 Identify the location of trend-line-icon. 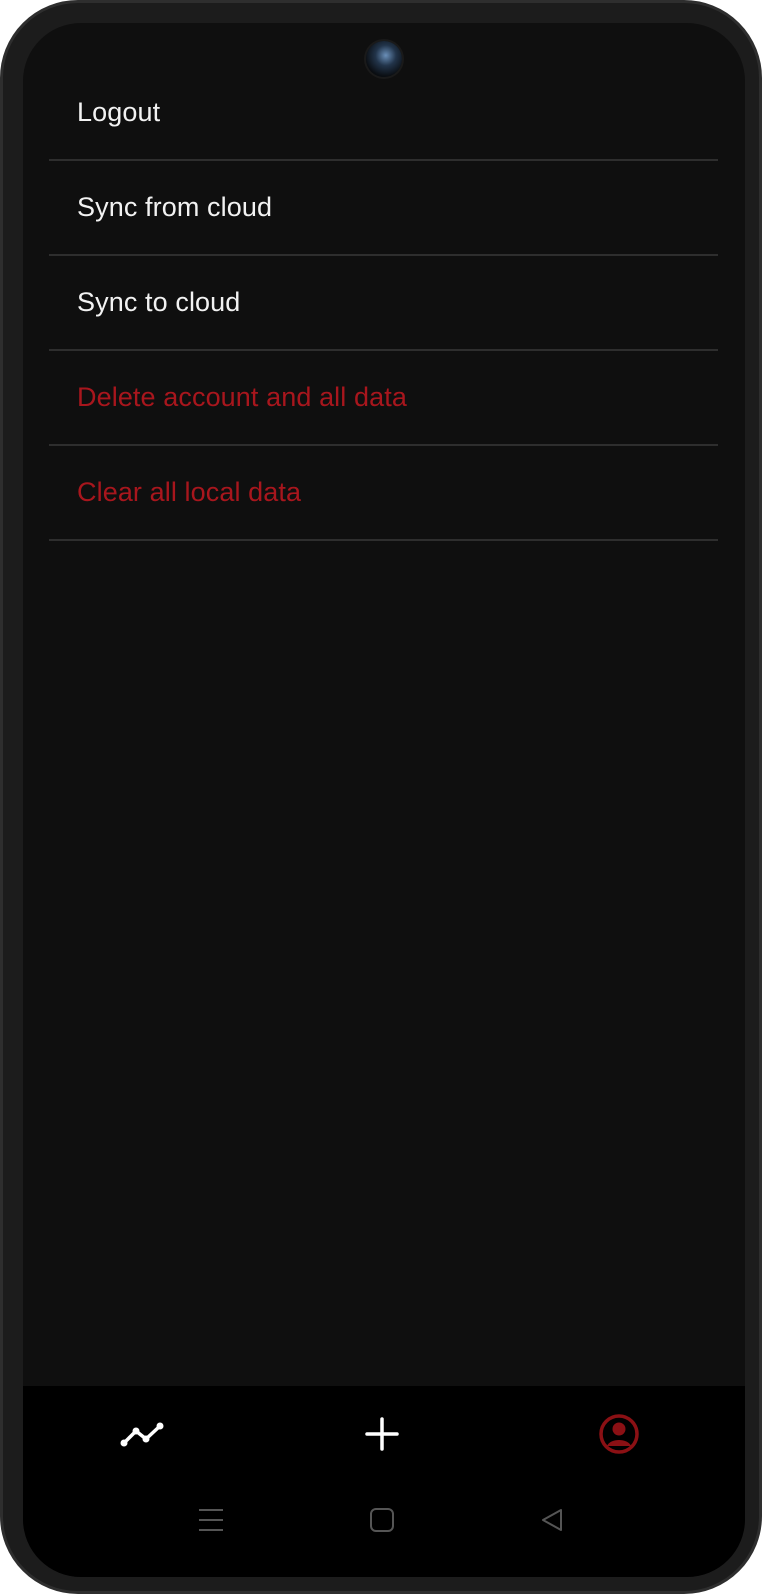
(142, 1434).